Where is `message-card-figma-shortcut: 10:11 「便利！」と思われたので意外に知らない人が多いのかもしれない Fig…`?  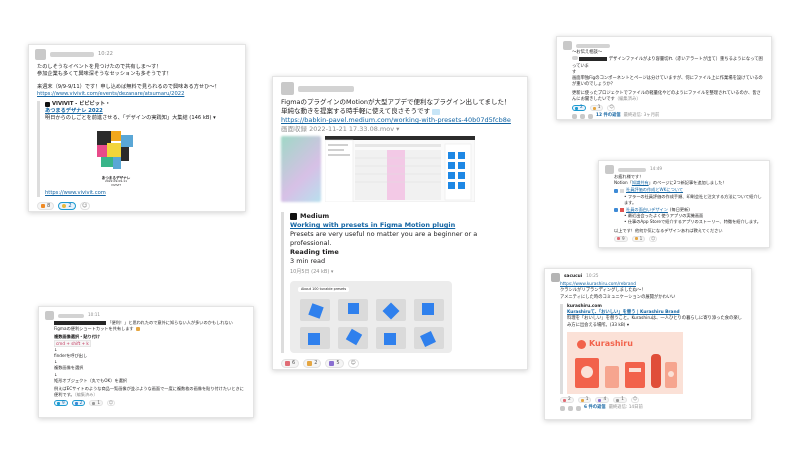
message-card-figma-shortcut: 10:11 「便利！」と思われたので意外に知らない人が多いのかもしれない Fig… is located at coordinates (146, 362).